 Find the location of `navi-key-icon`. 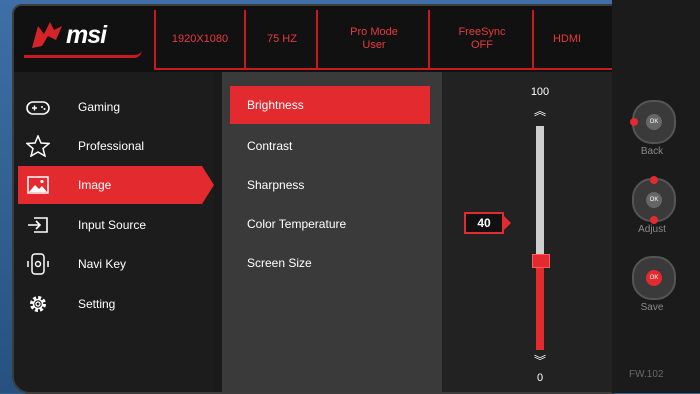

navi-key-icon is located at coordinates (38, 264).